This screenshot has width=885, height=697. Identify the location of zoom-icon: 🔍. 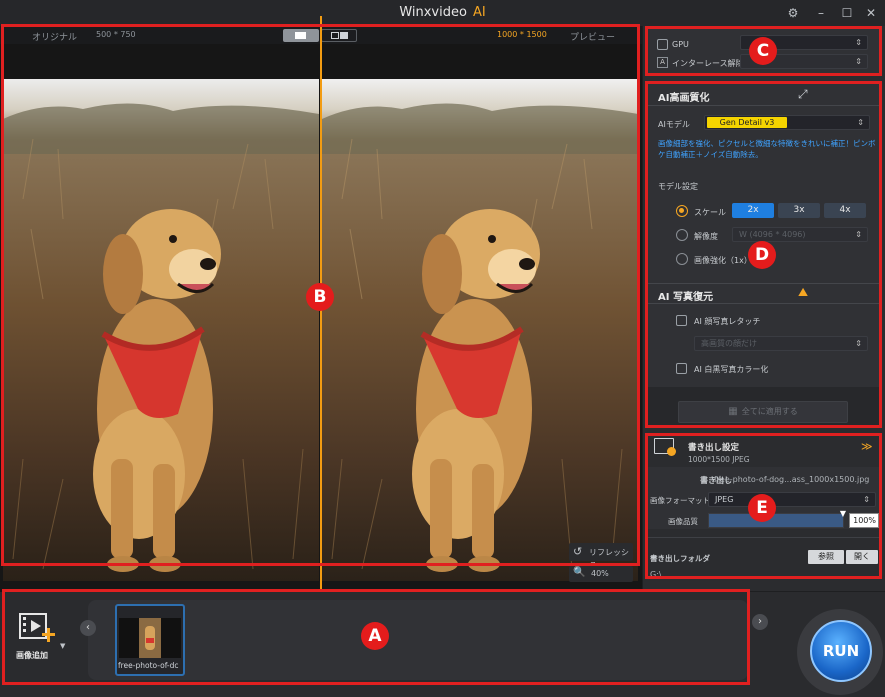
(579, 572).